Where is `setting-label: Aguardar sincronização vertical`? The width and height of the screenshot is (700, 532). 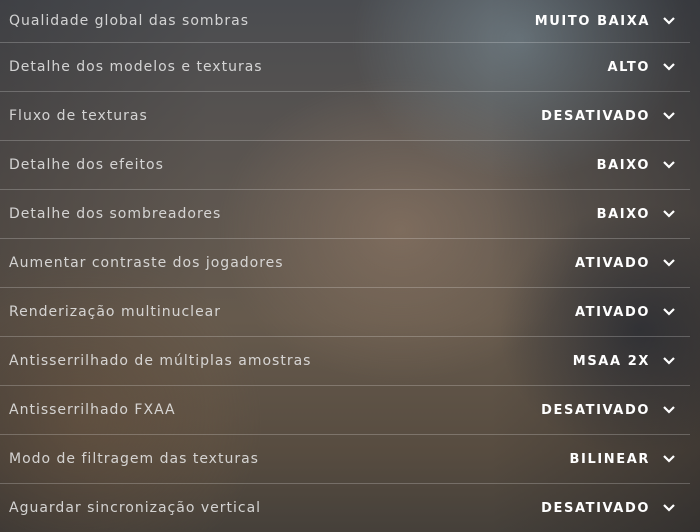 setting-label: Aguardar sincronização vertical is located at coordinates (135, 508).